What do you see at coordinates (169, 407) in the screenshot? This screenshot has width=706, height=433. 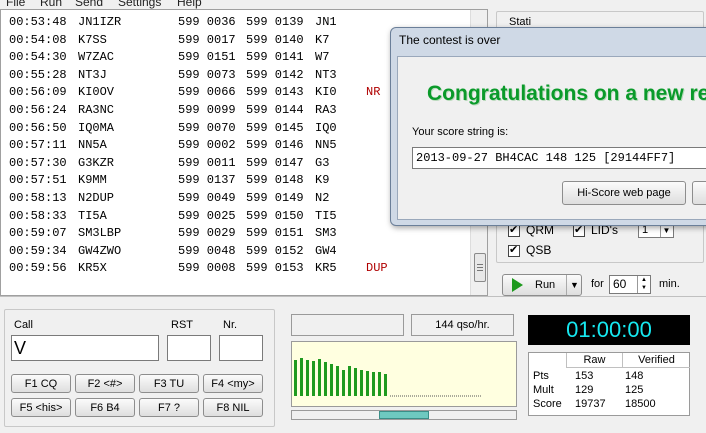 I see `f7-query-button: F7 ?` at bounding box center [169, 407].